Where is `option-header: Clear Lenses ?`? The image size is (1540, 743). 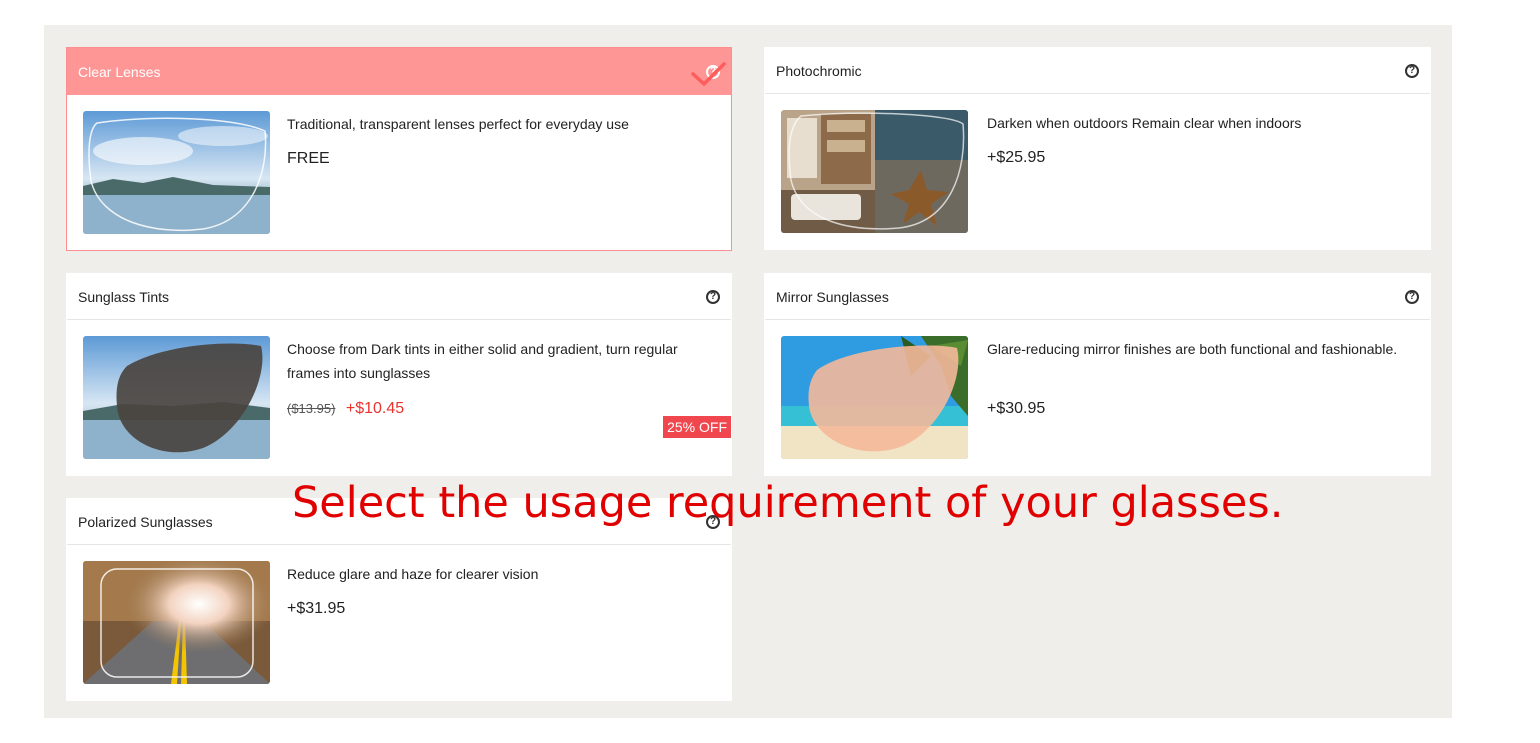 option-header: Clear Lenses ? is located at coordinates (399, 71).